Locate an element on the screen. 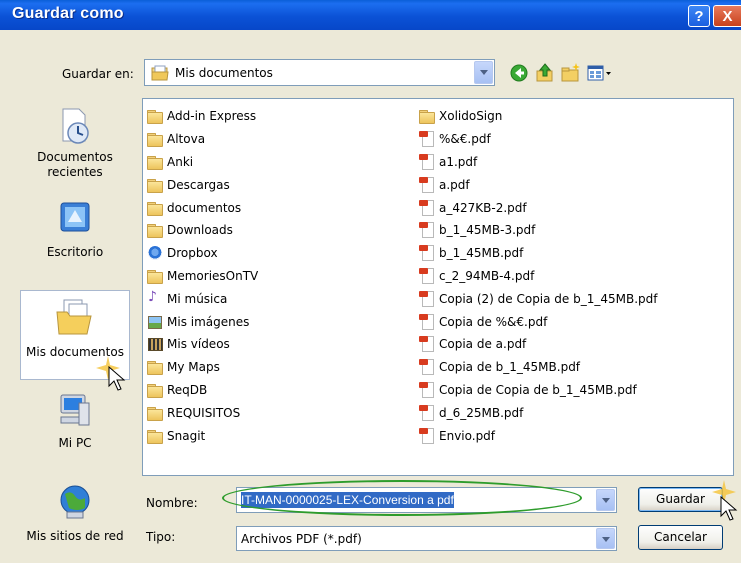 This screenshot has width=741, height=563. close-button: X is located at coordinates (727, 16).